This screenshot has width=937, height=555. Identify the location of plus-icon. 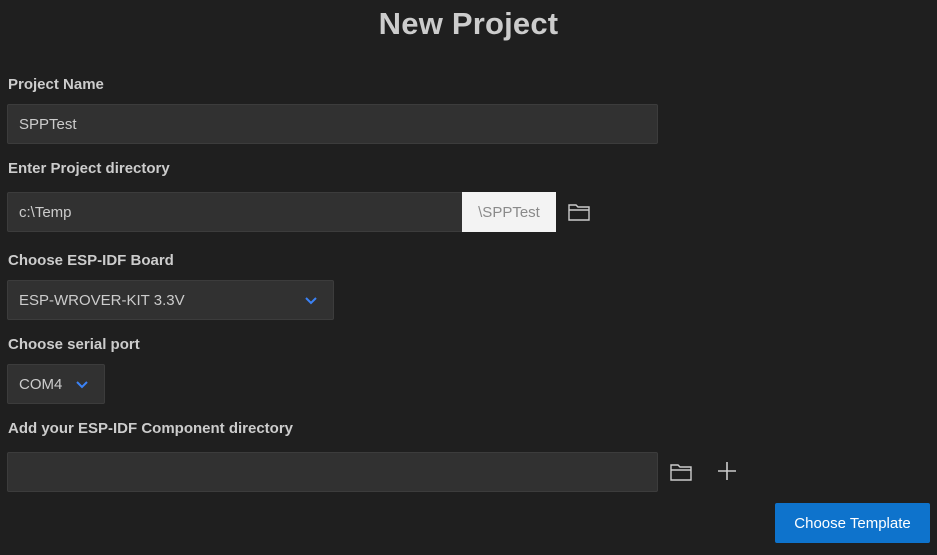
(727, 471).